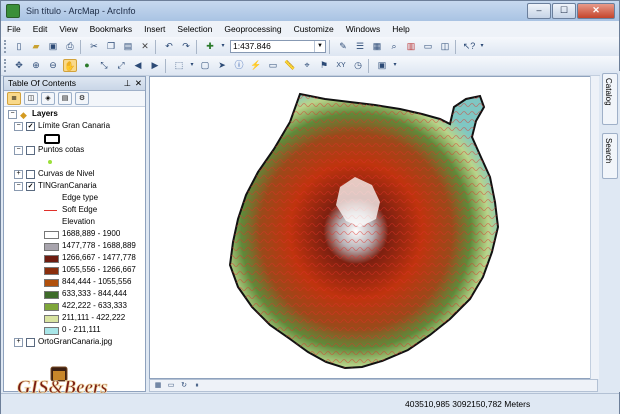  What do you see at coordinates (343, 46) in the screenshot?
I see `editor-toolbar-icon: ✎` at bounding box center [343, 46].